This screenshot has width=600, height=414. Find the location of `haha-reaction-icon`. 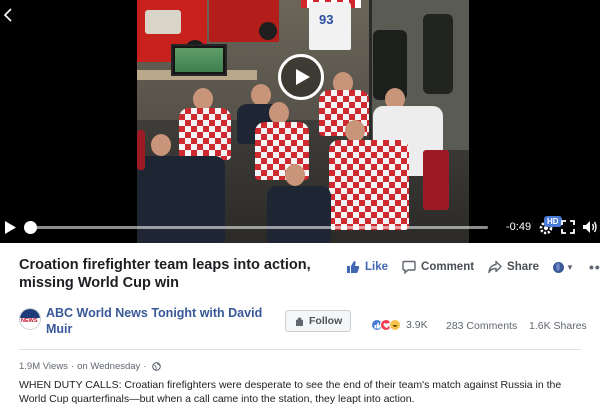

haha-reaction-icon is located at coordinates (395, 325).